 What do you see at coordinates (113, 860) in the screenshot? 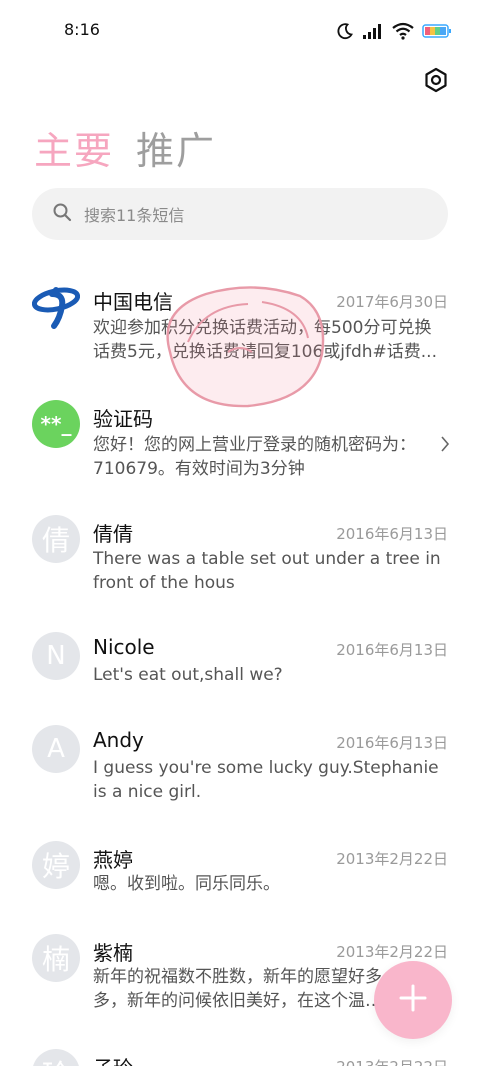
I see `conversation-name: 燕婷` at bounding box center [113, 860].